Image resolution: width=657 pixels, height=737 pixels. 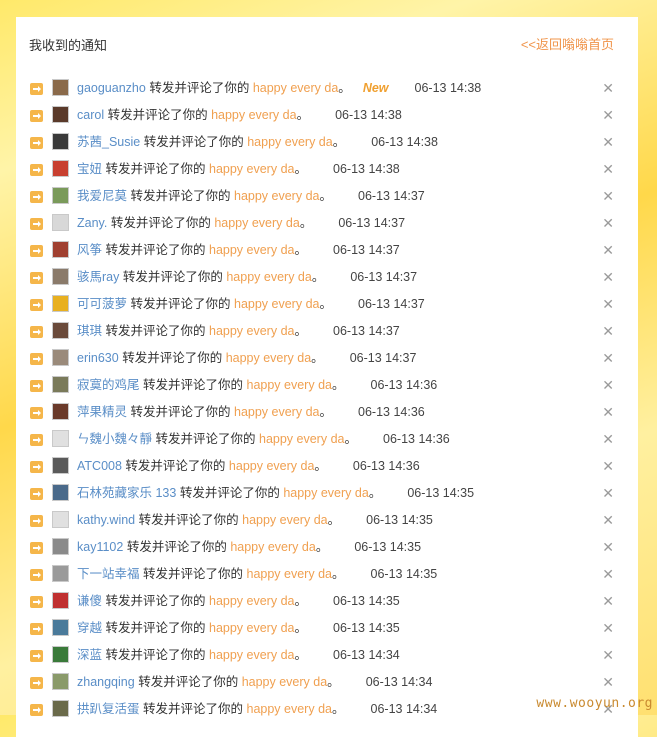 What do you see at coordinates (99, 466) in the screenshot?
I see `user-link: ATC008` at bounding box center [99, 466].